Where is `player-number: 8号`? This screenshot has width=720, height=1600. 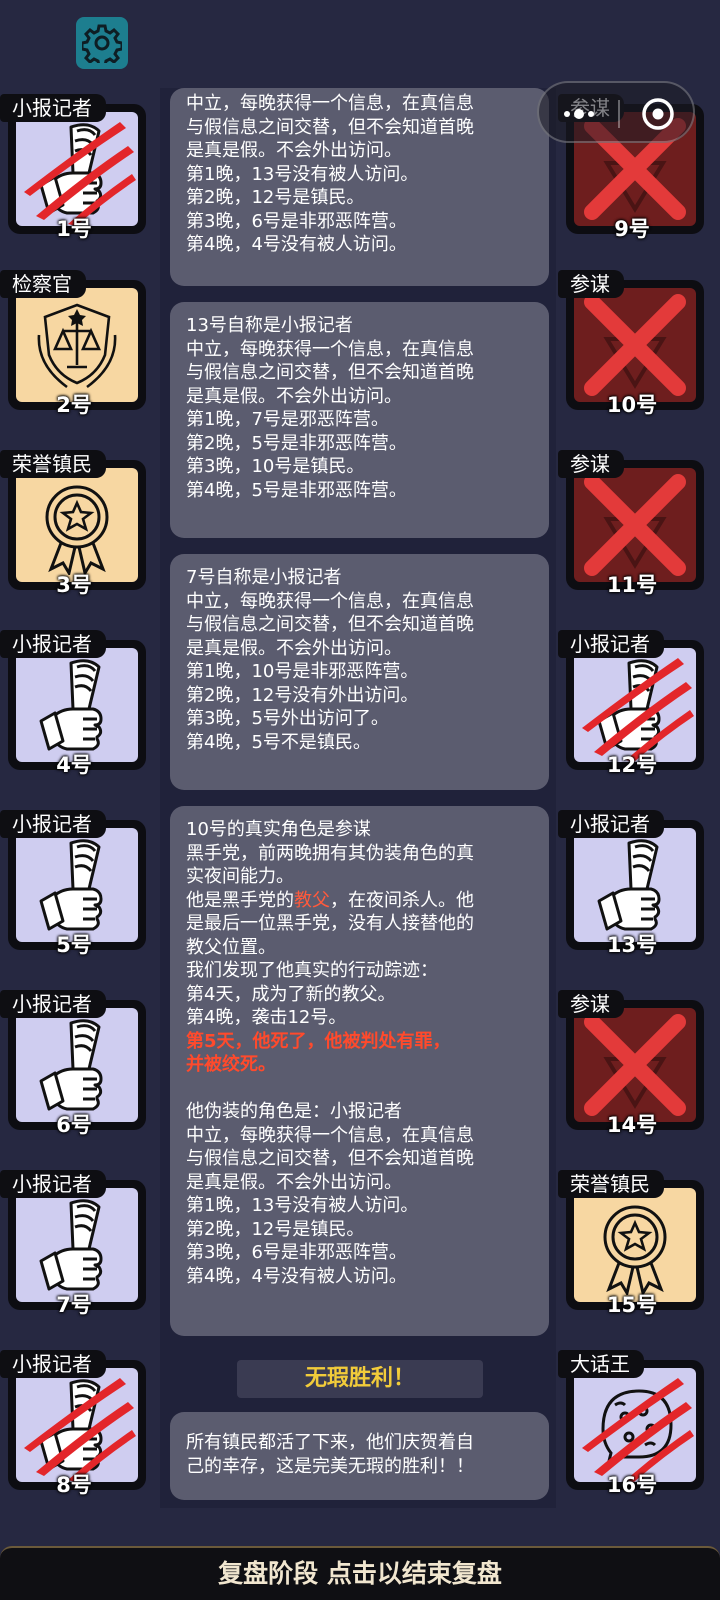
player-number: 8号 is located at coordinates (74, 1485).